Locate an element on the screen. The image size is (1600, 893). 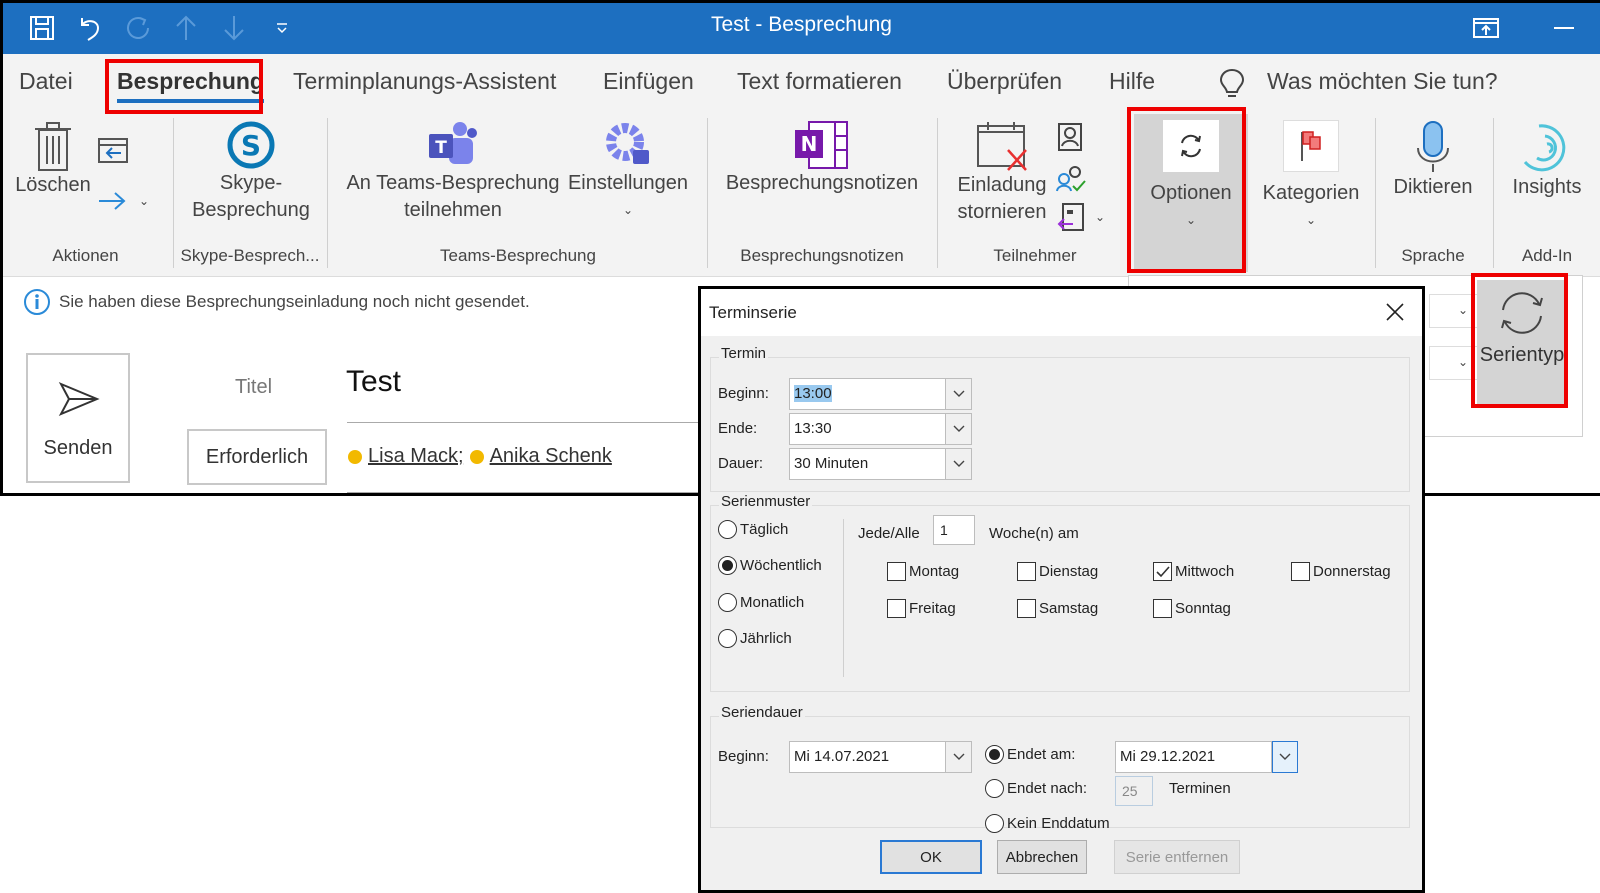
options-button: Optionen ⌄ is located at coordinates (1191, 193).